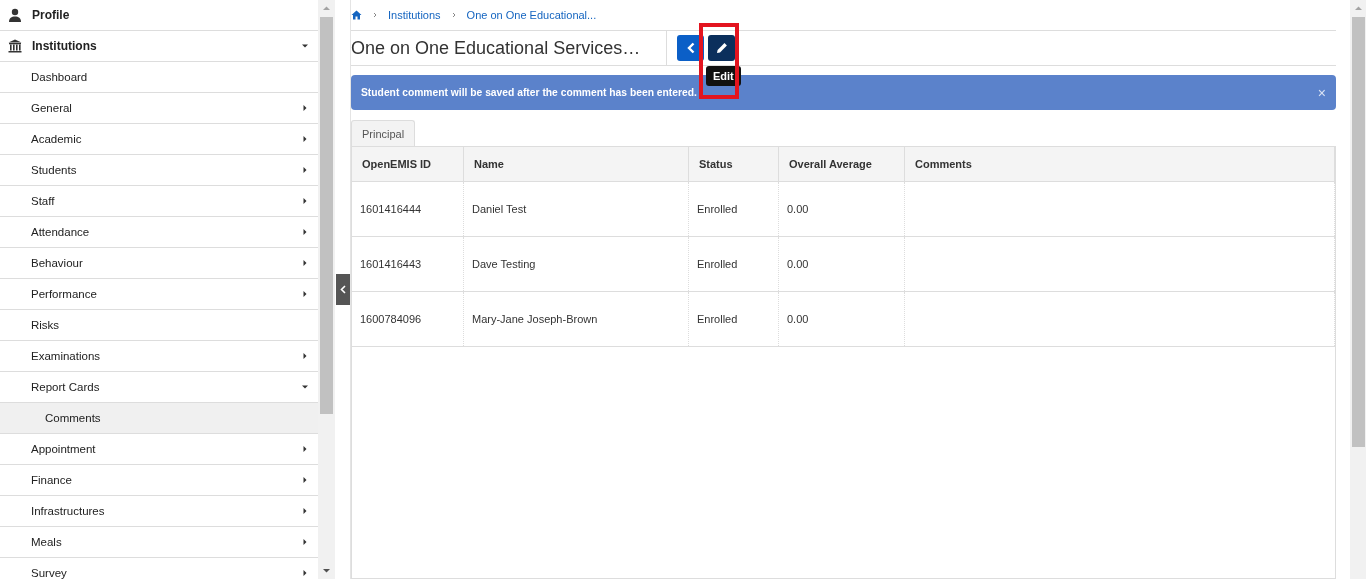 This screenshot has width=1366, height=579. Describe the element at coordinates (159, 418) in the screenshot. I see `menu-item: Comments` at that location.